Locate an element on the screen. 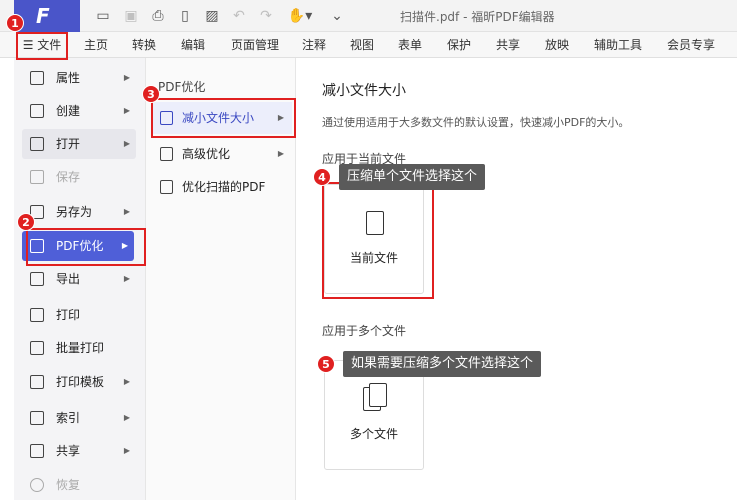 The width and height of the screenshot is (737, 500). left-item-open: 打开 ▶ is located at coordinates (79, 144).